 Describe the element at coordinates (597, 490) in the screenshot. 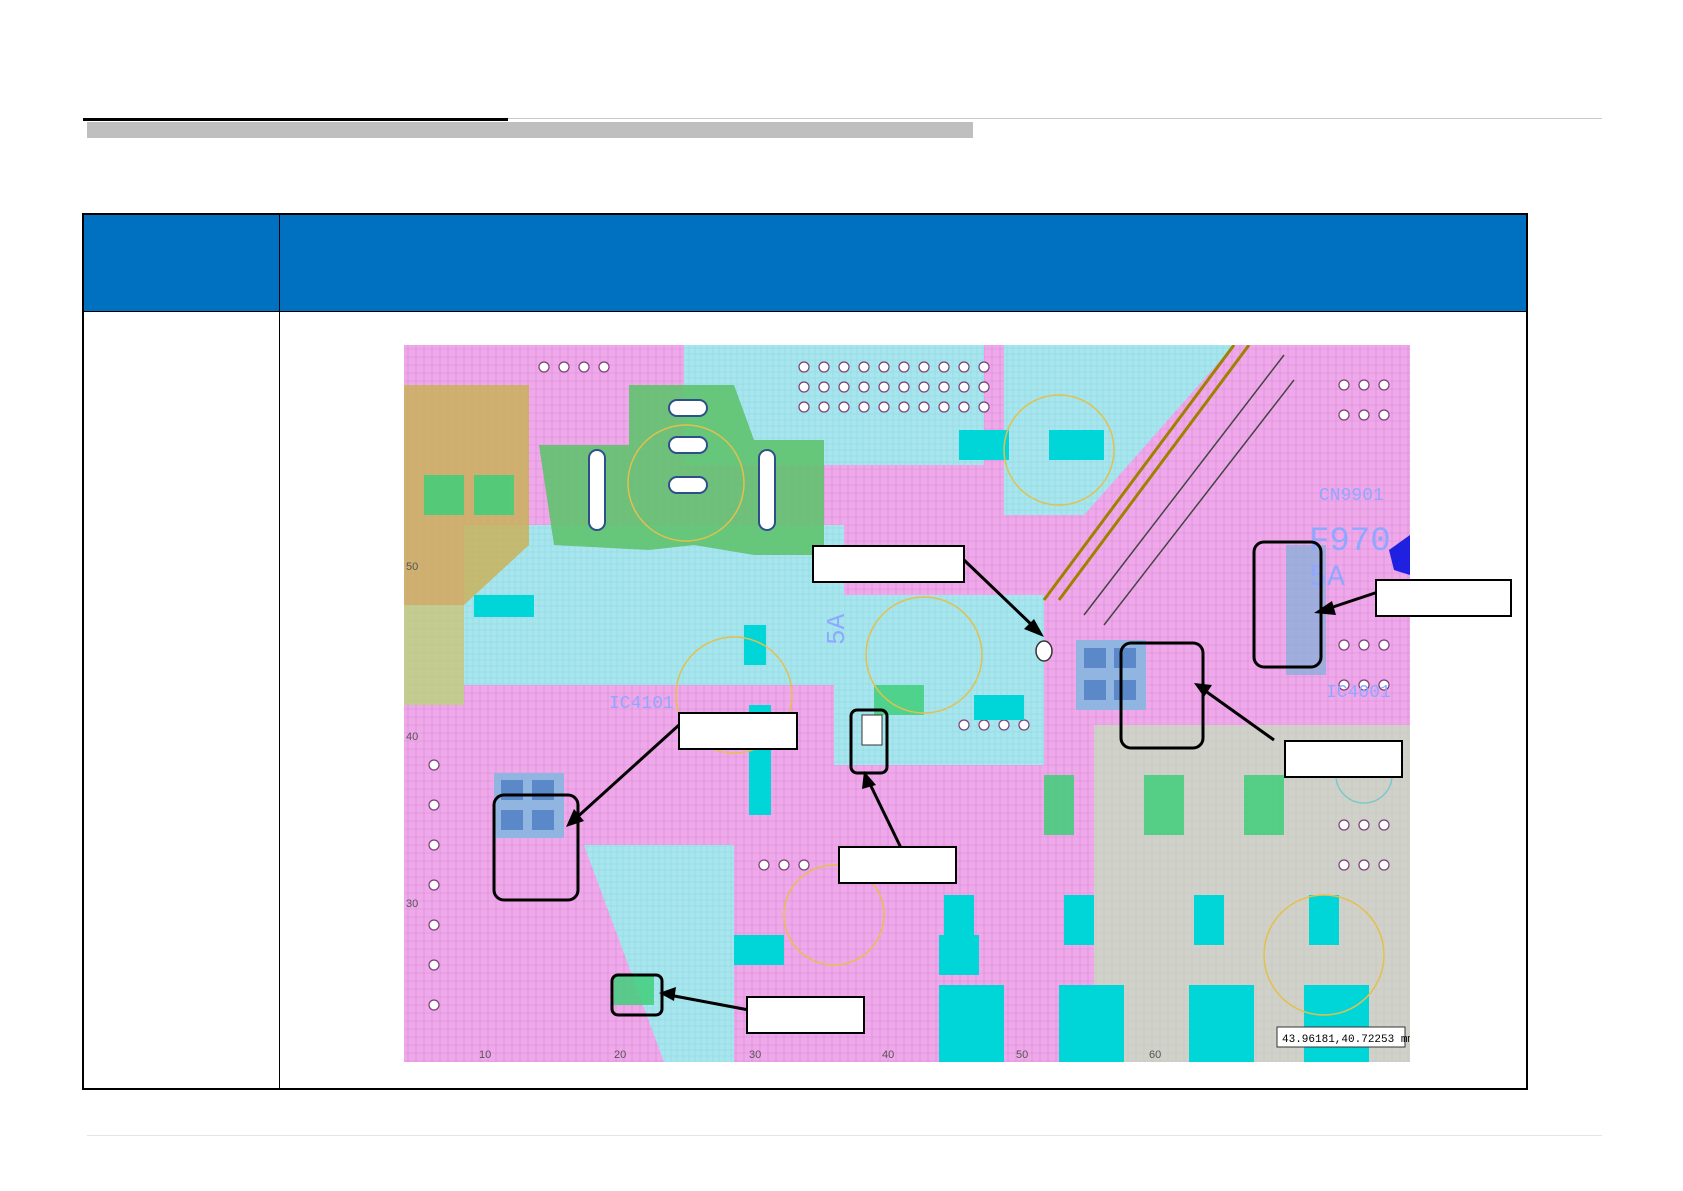

I see `slot-left` at that location.